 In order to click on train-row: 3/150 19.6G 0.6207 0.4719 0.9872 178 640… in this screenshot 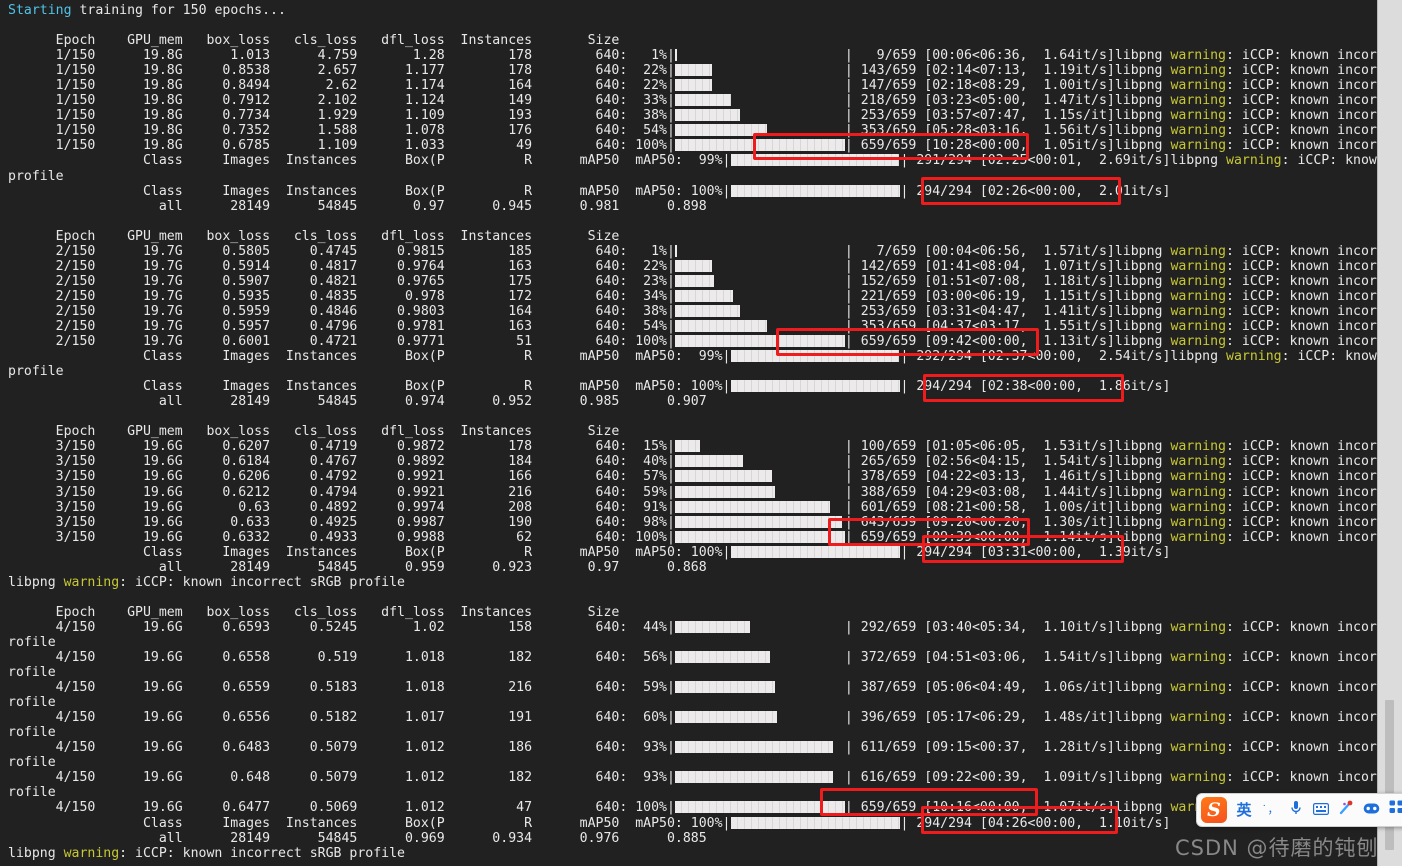, I will do `click(693, 447)`.